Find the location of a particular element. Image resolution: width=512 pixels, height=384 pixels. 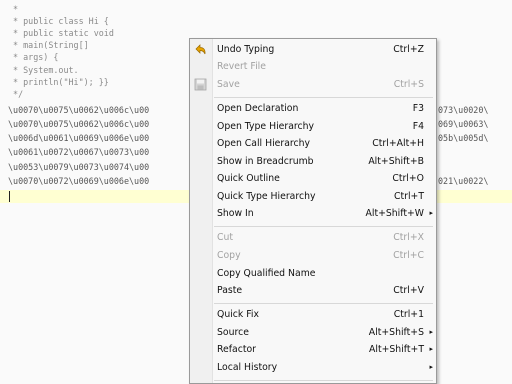

menu-item-quick-fix: Quick Fix Ctrl+1 is located at coordinates (313, 314).